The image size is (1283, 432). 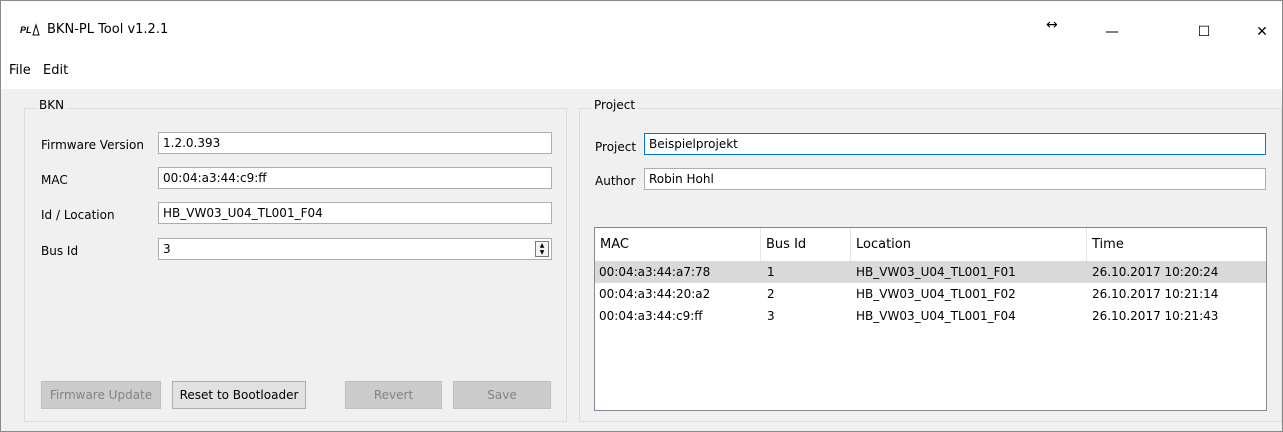 I want to click on cell-time: 26.10.2017 10:21:14, so click(x=1155, y=294).